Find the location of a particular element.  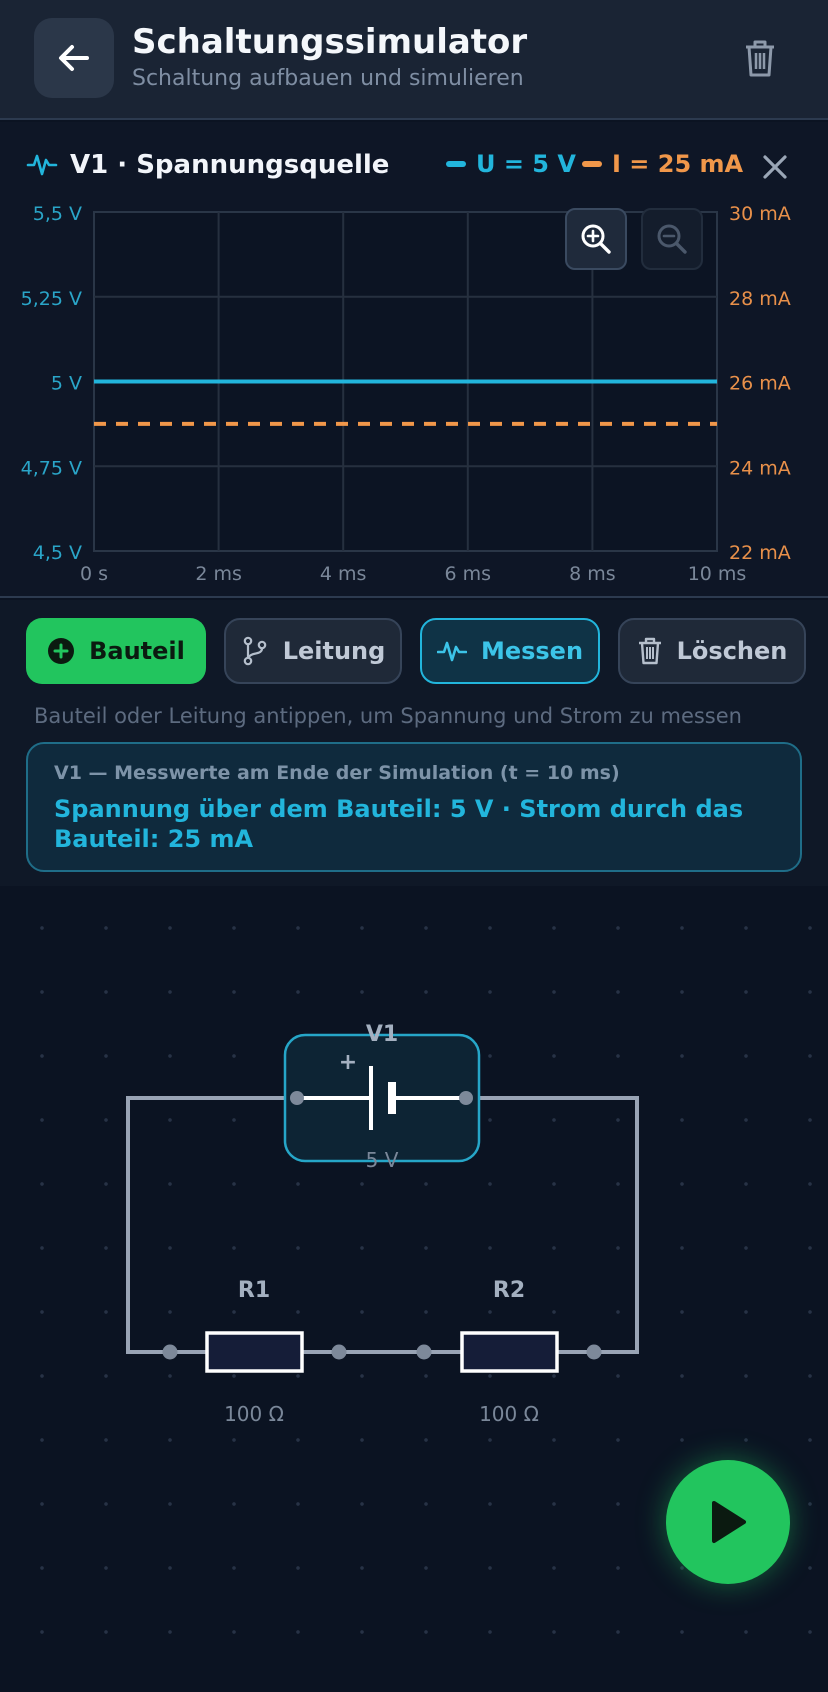

zoom-in-button is located at coordinates (596, 239).